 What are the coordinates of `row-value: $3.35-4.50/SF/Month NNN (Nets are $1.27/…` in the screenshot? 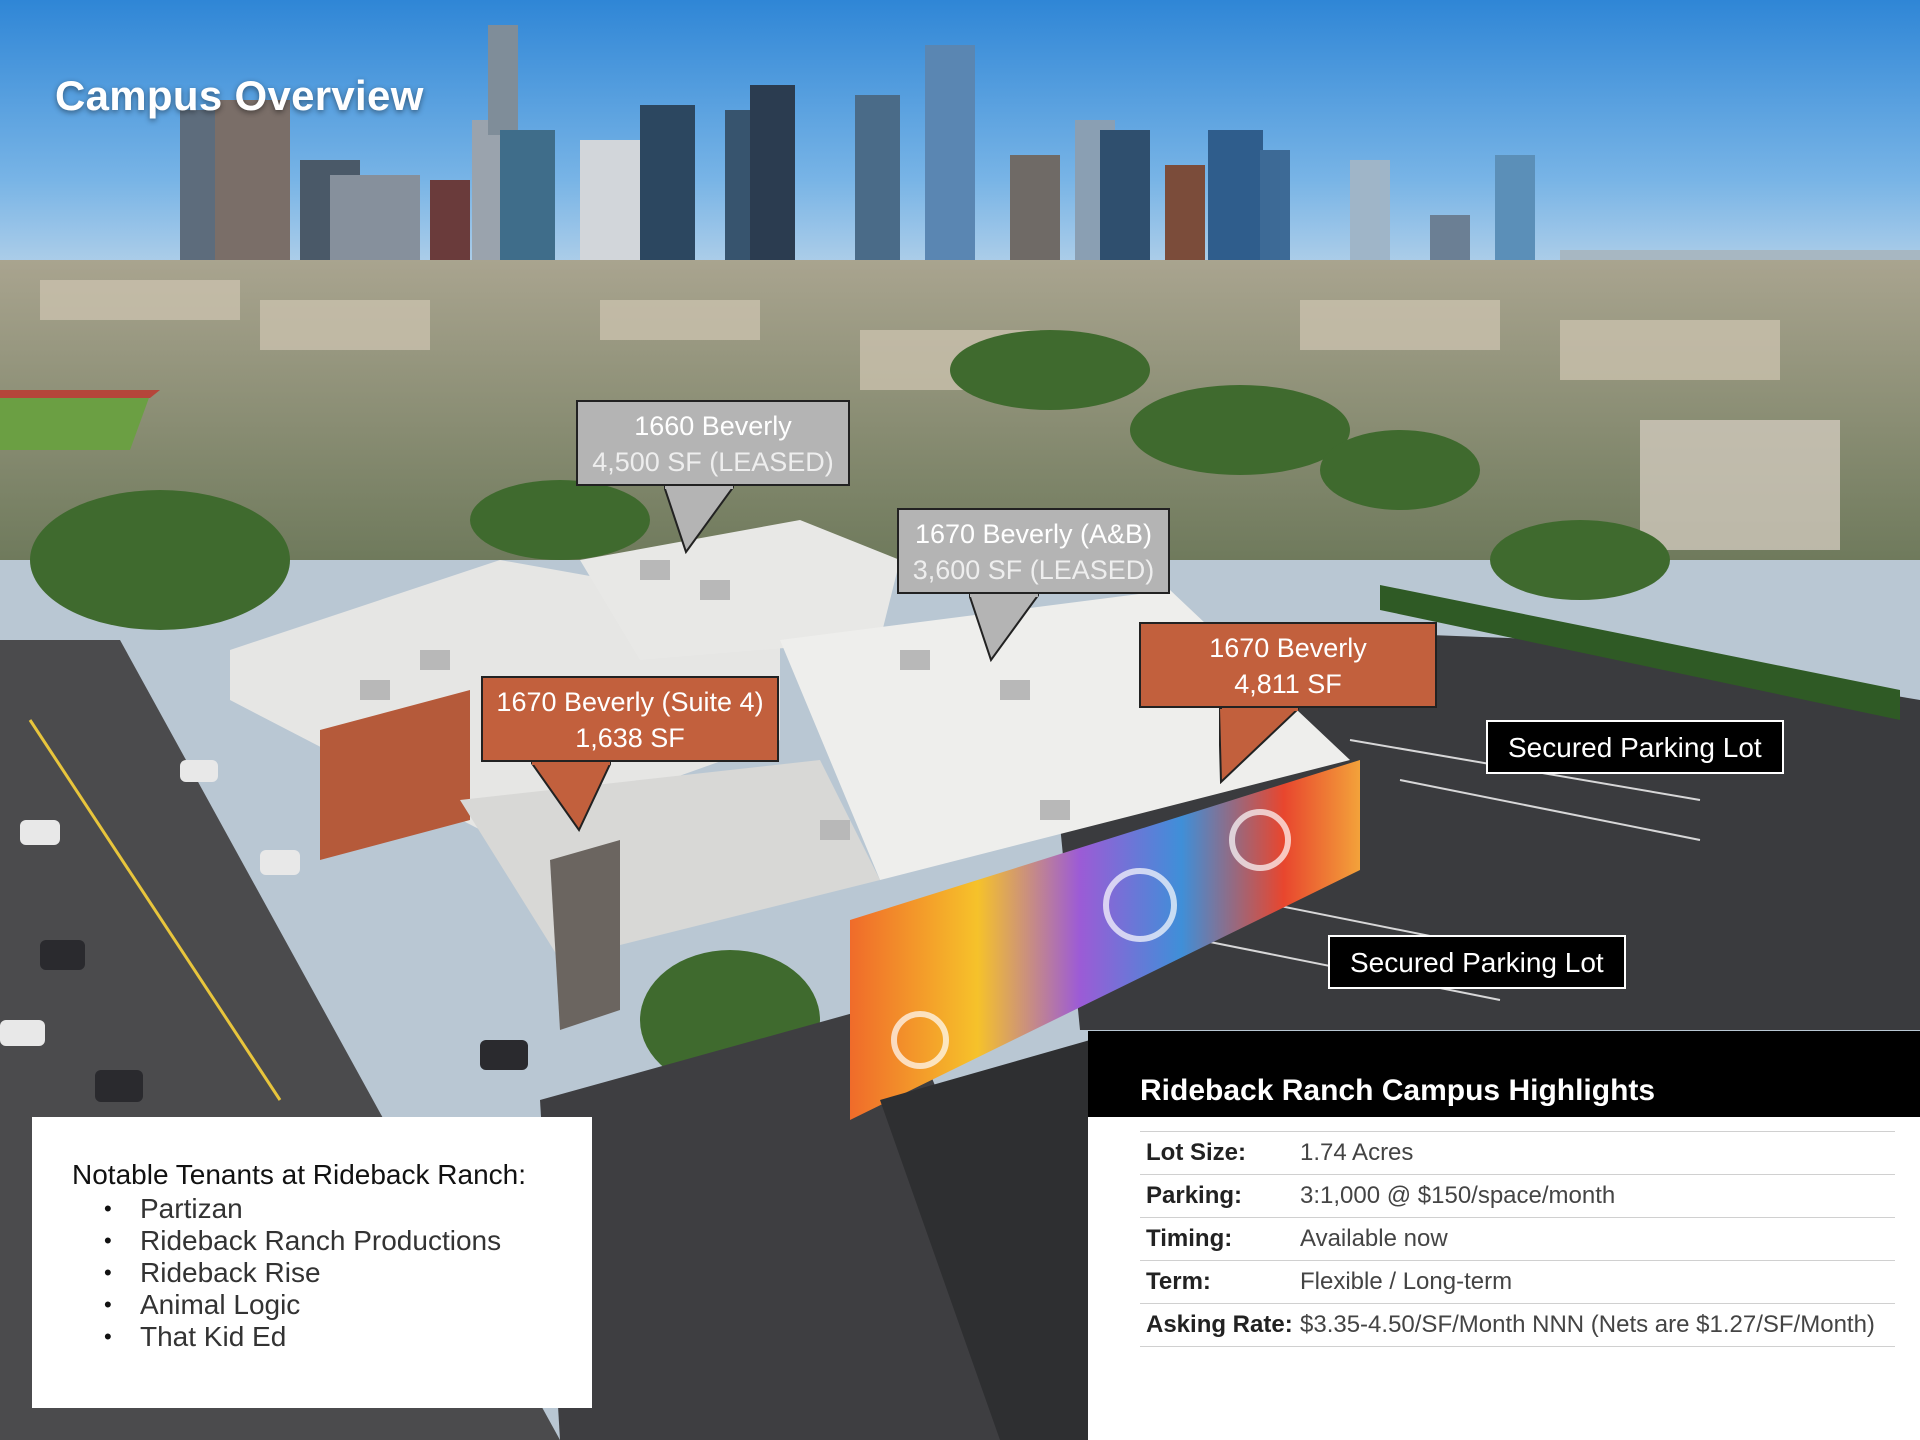 It's located at (1597, 1325).